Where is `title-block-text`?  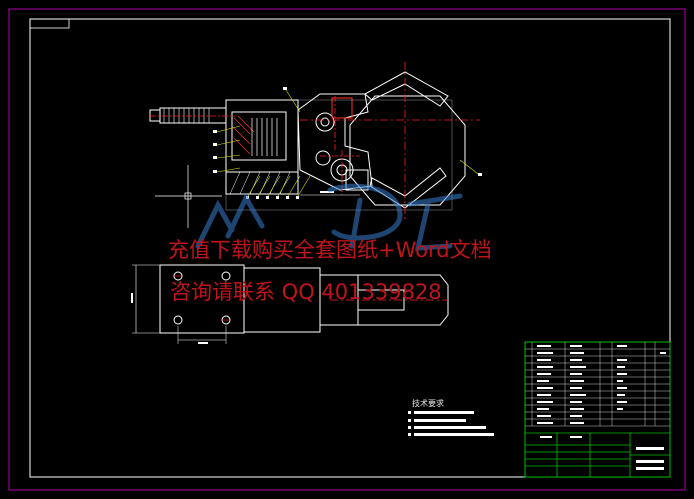 title-block-text is located at coordinates (601, 407).